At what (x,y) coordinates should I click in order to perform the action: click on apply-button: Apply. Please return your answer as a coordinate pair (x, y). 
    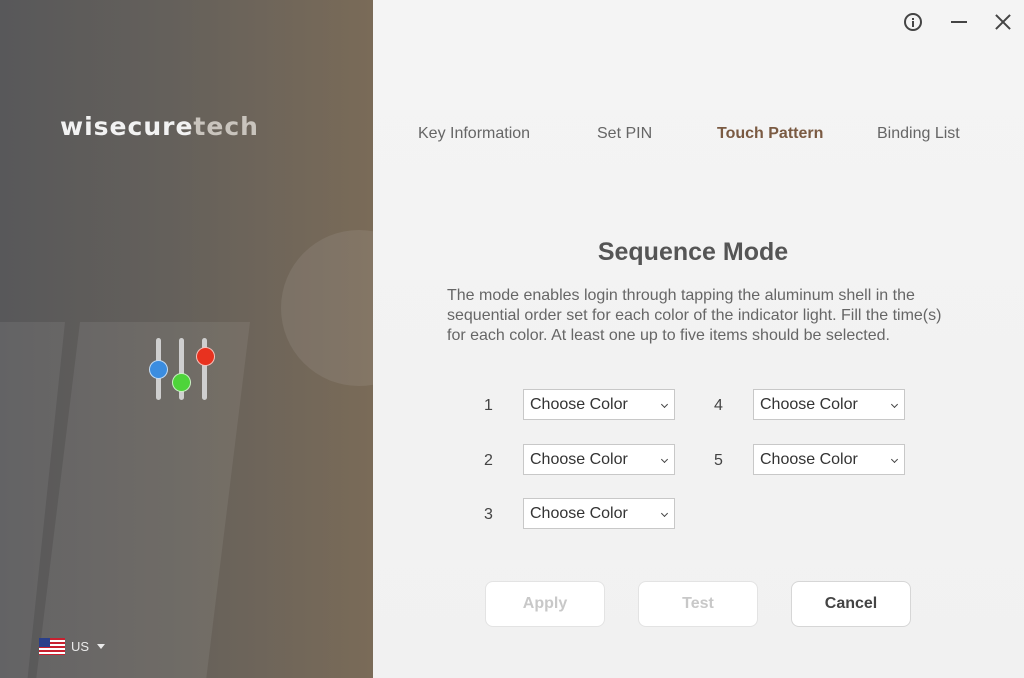
    Looking at the image, I should click on (545, 604).